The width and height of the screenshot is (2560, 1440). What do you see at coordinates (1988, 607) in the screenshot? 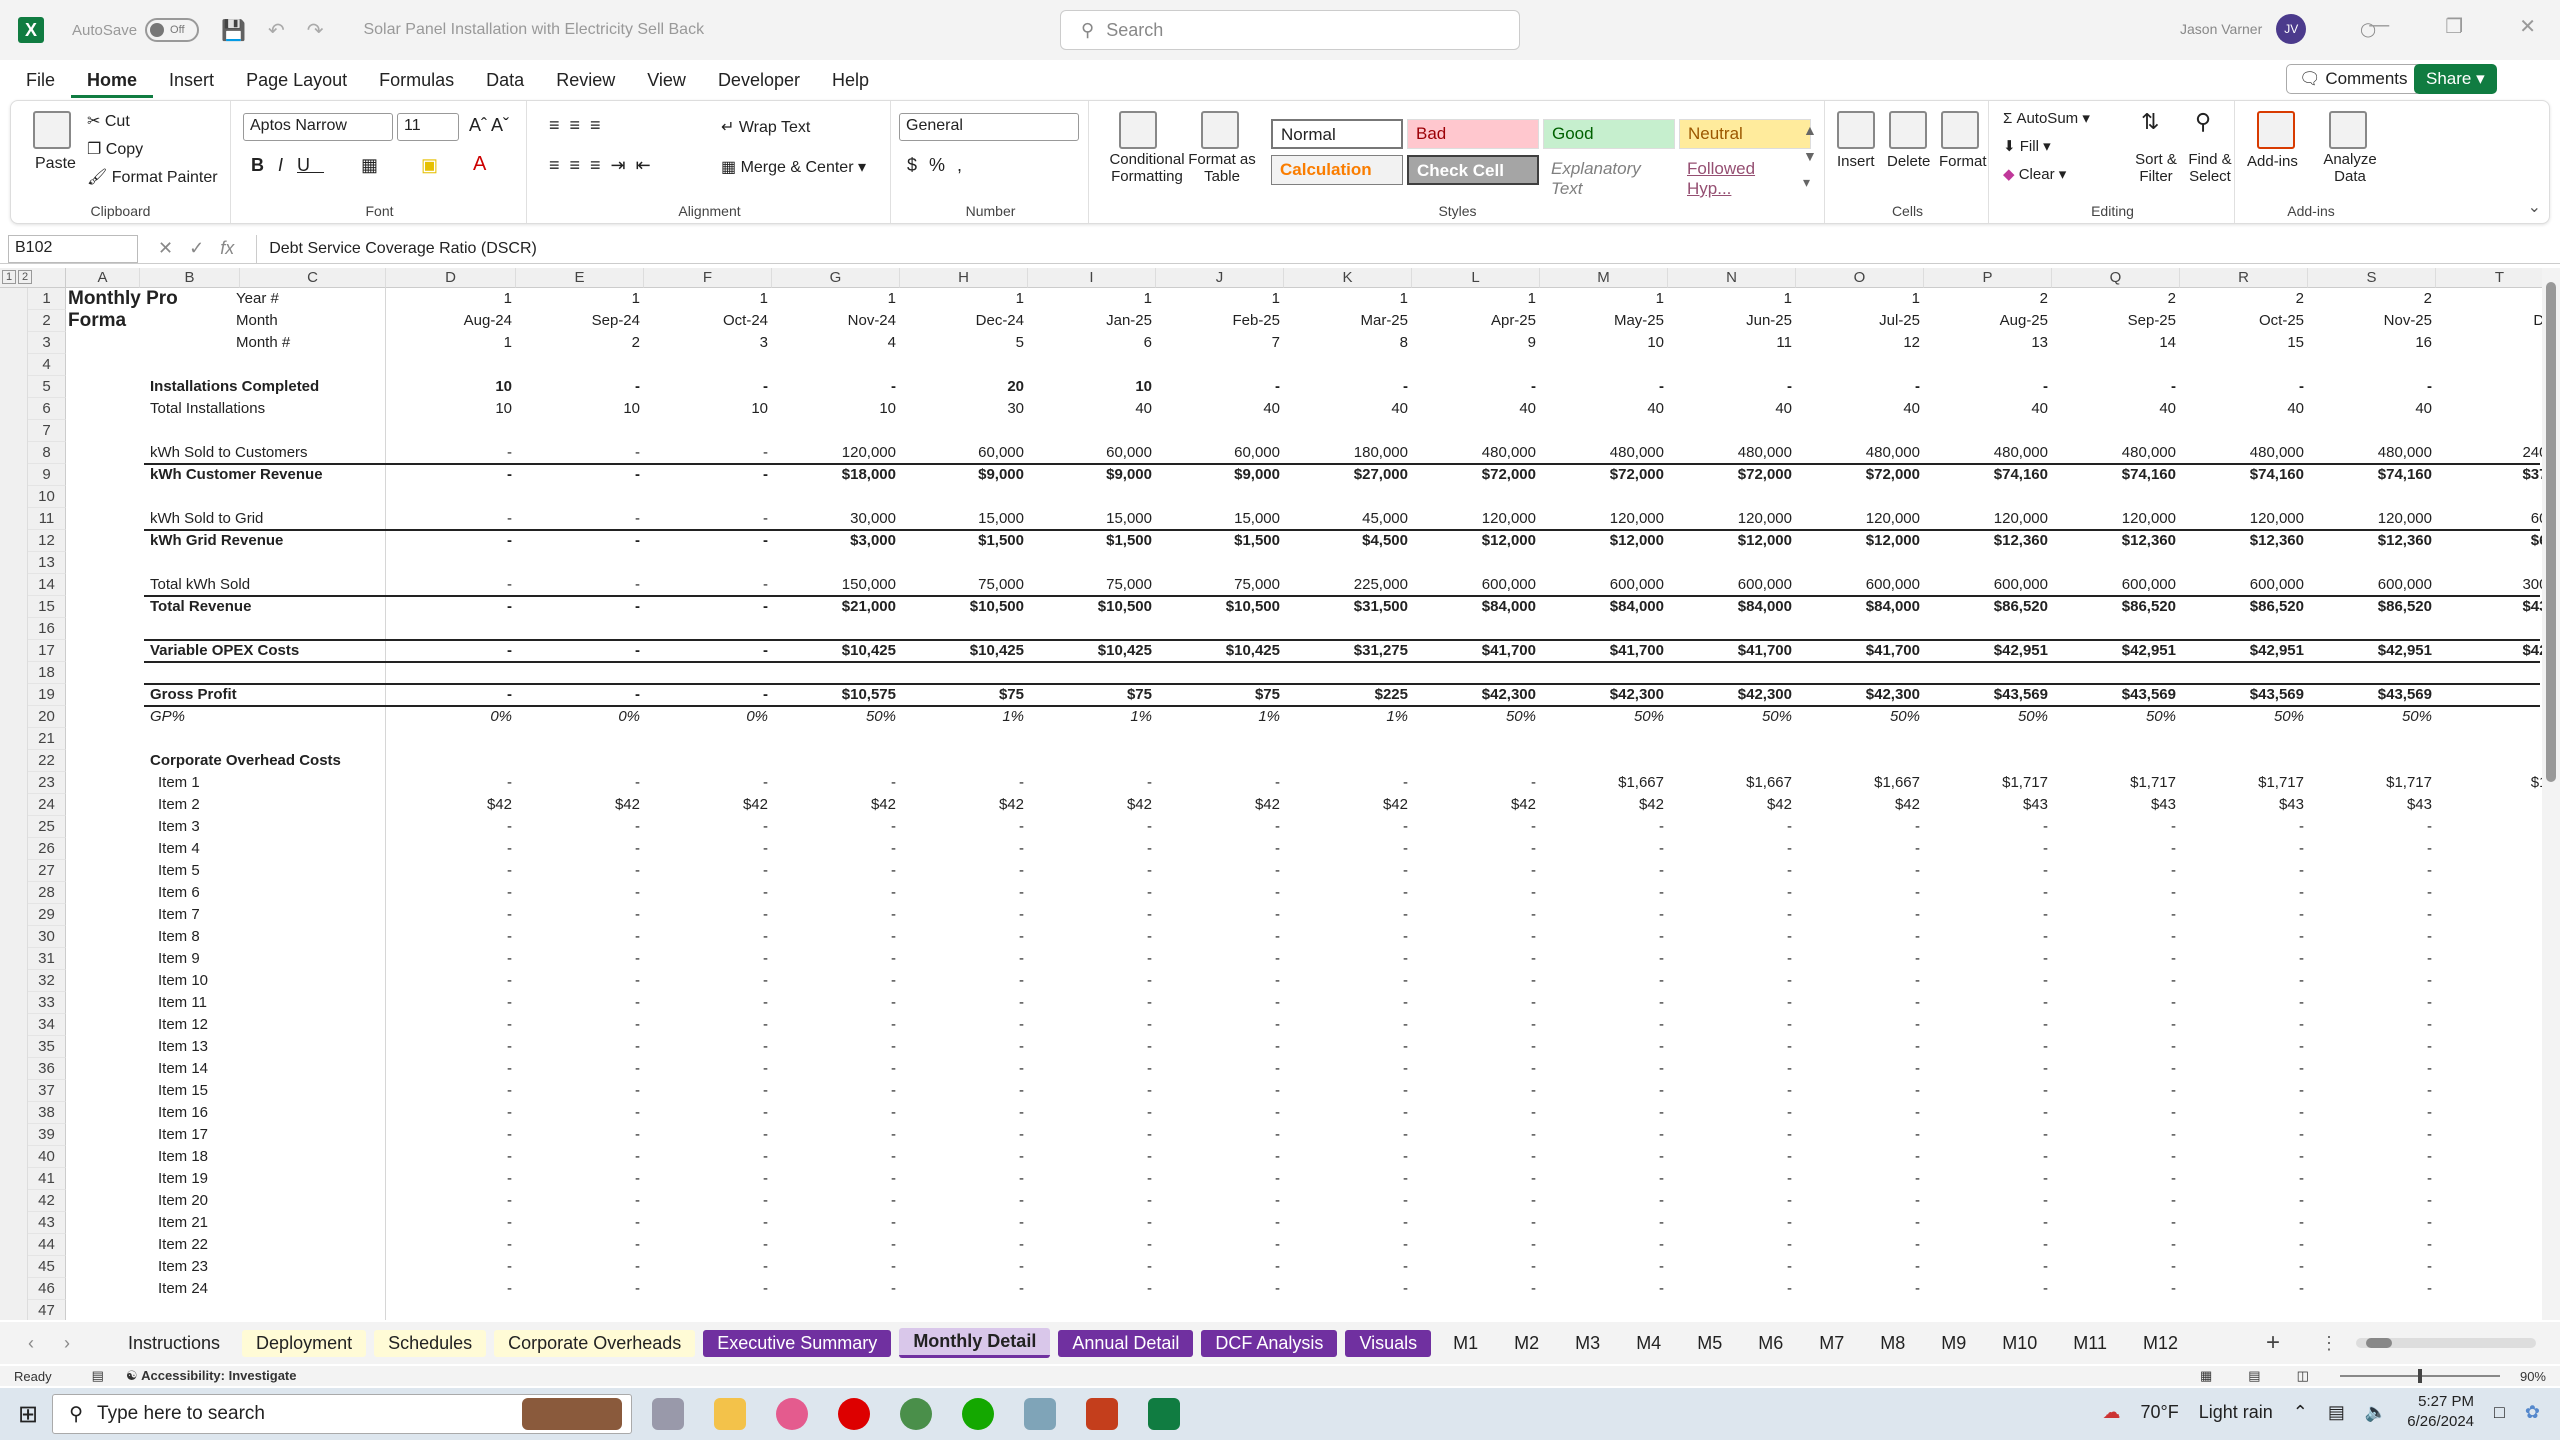
I see `data-cell: $86,520` at bounding box center [1988, 607].